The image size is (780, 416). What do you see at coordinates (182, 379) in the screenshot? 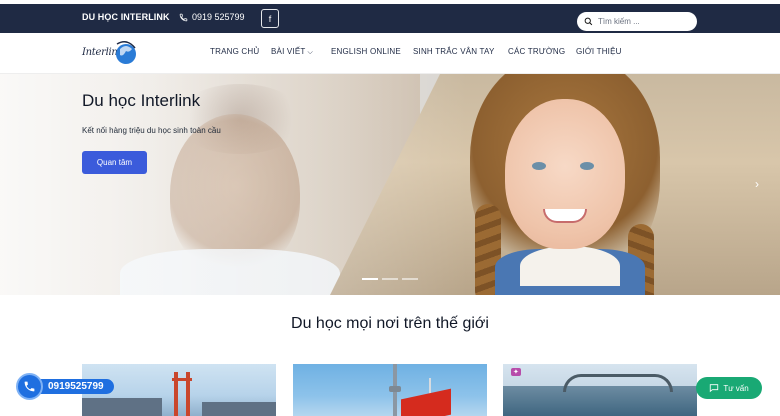
I see `bridge-beam` at bounding box center [182, 379].